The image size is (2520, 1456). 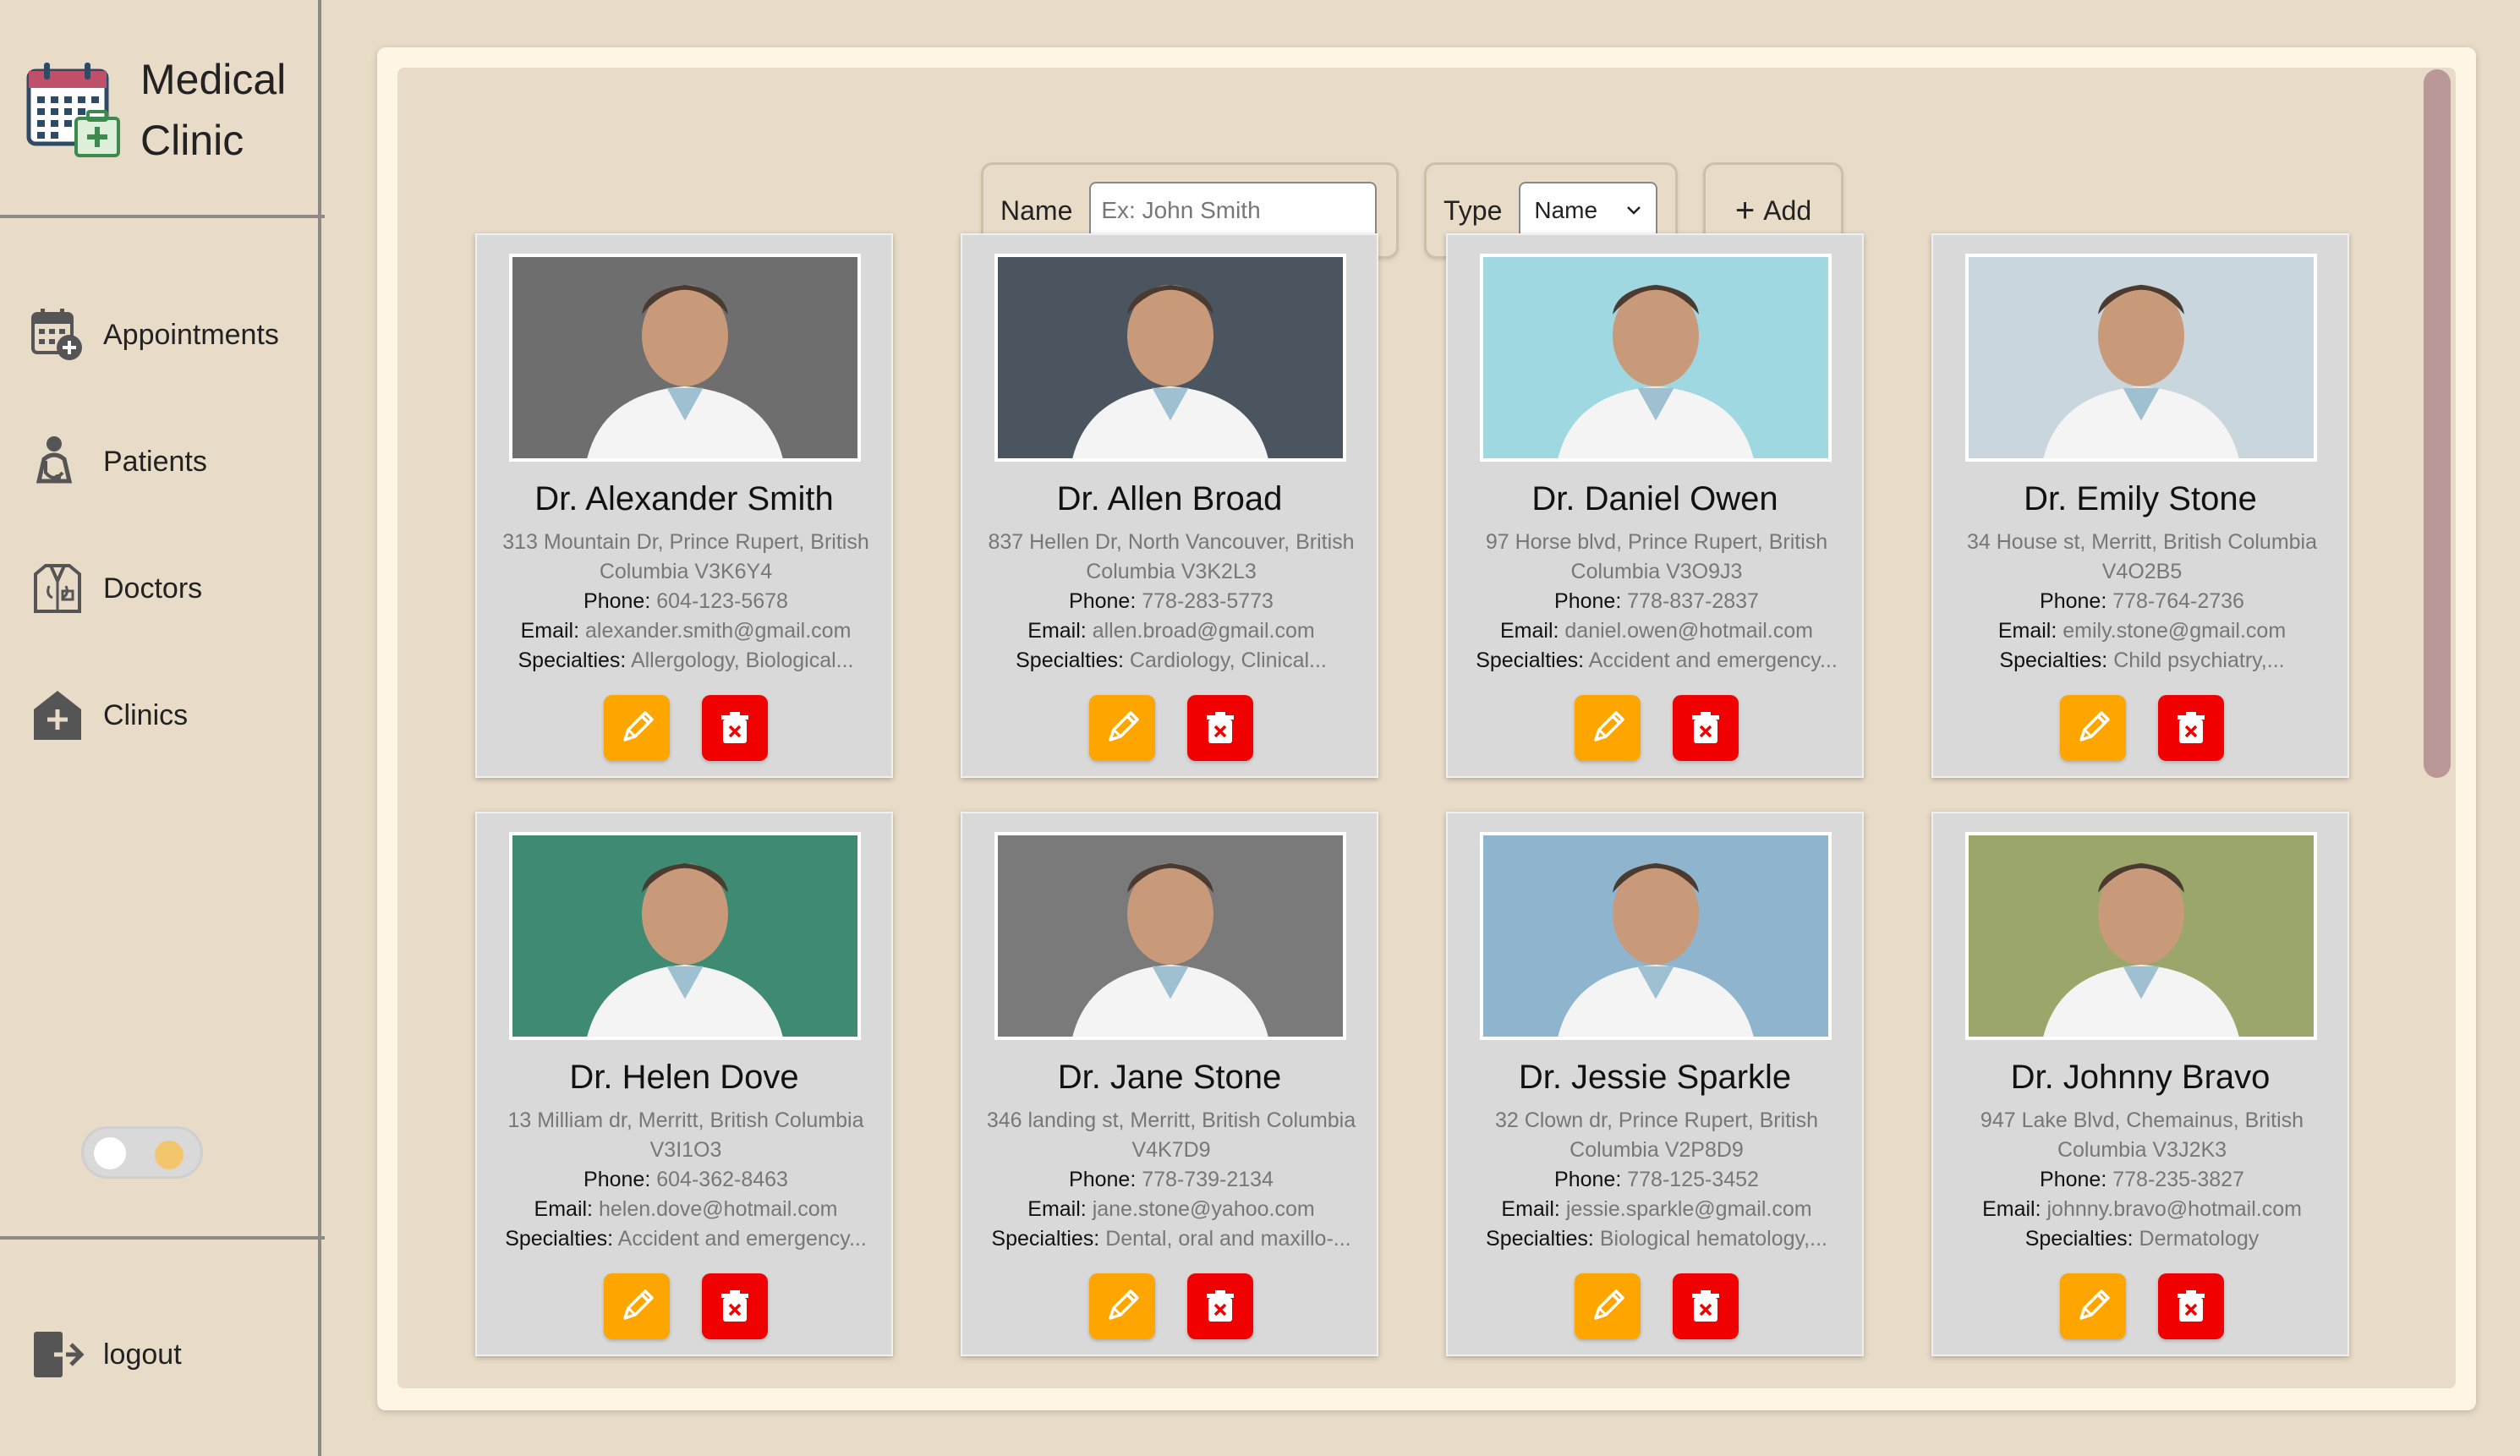 I want to click on brand: Medical Clinic, so click(x=169, y=110).